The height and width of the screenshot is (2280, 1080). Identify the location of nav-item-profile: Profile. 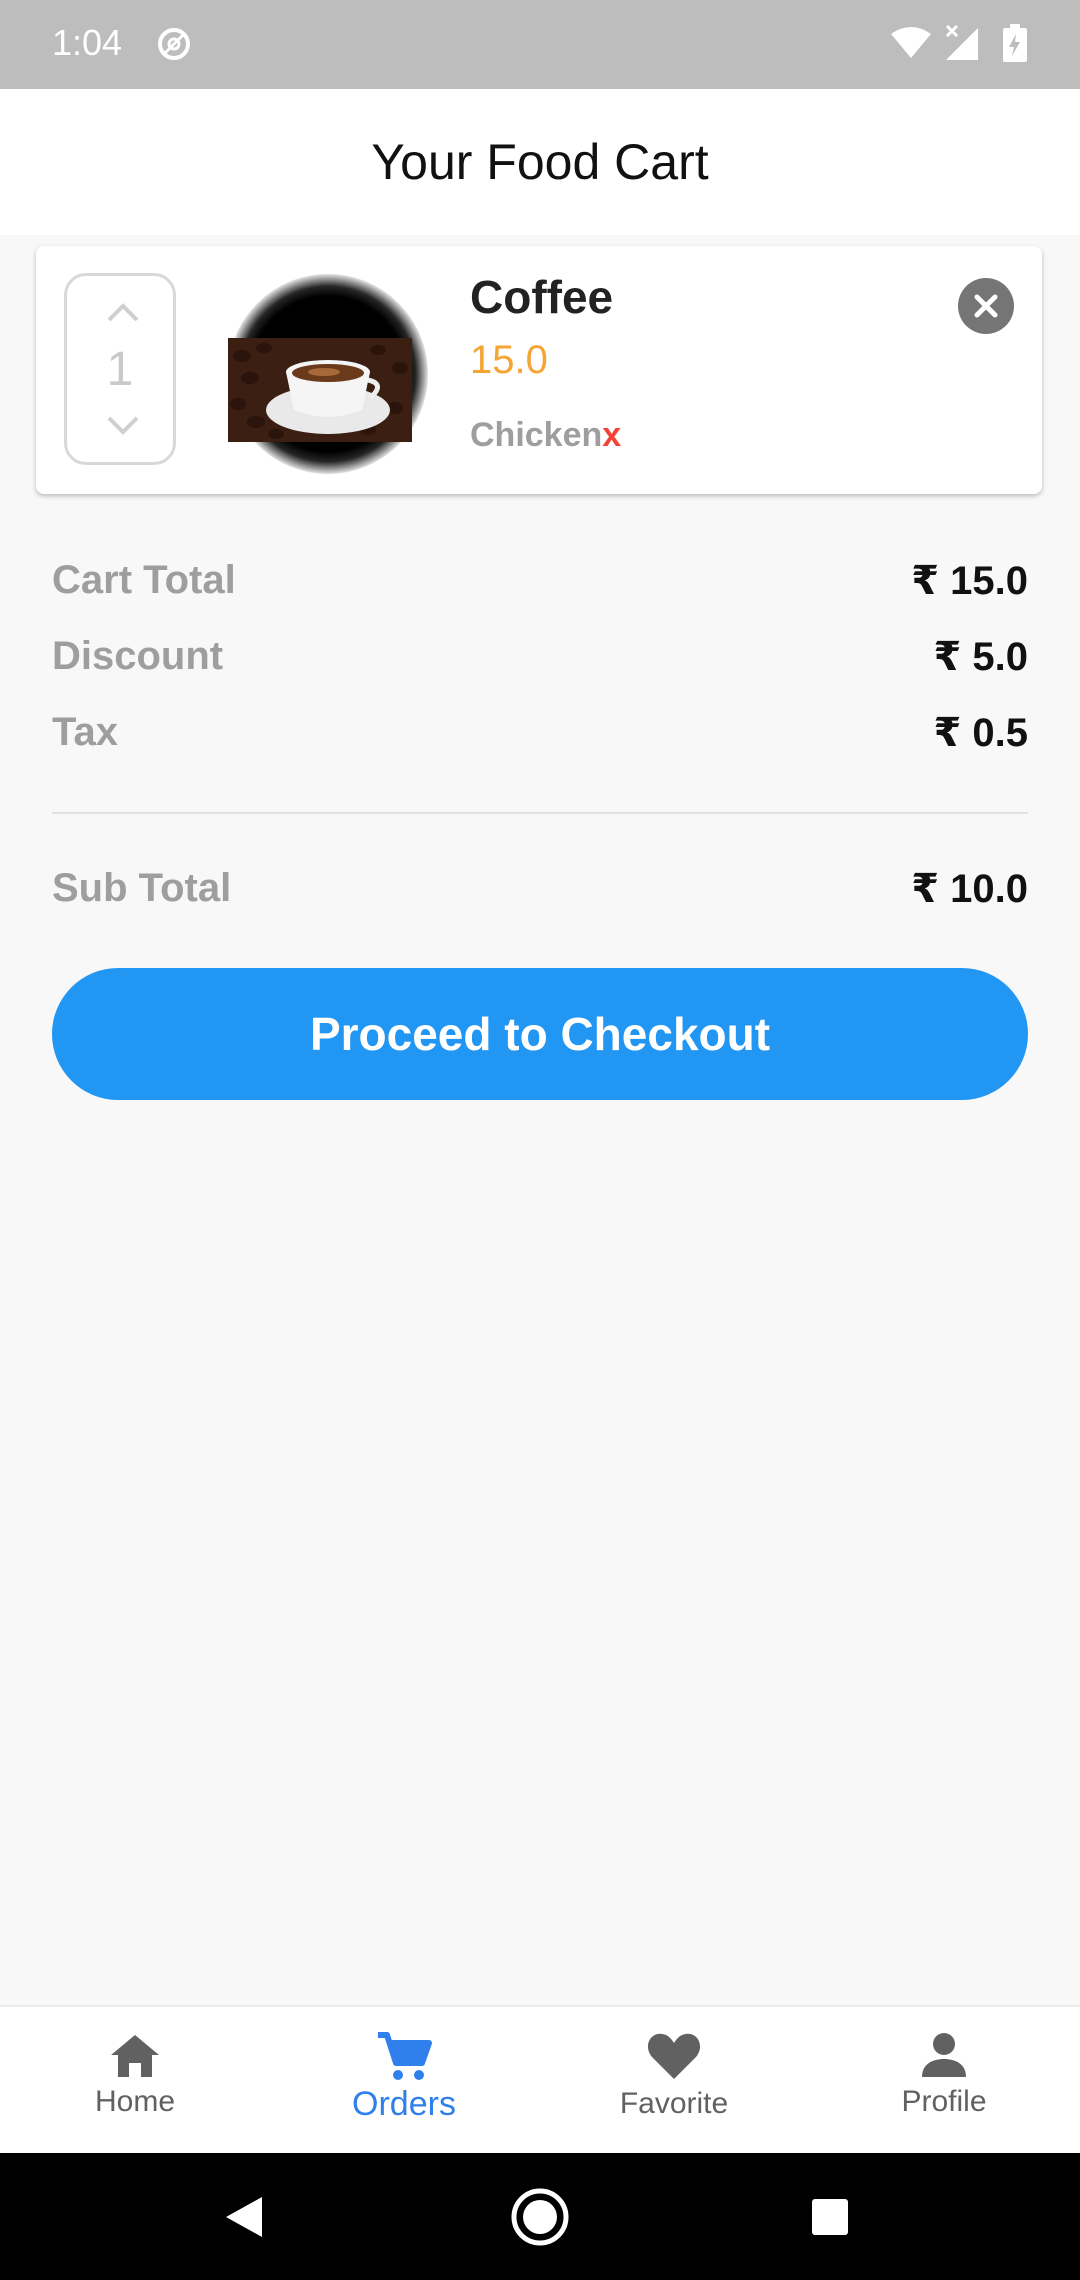
(944, 2075).